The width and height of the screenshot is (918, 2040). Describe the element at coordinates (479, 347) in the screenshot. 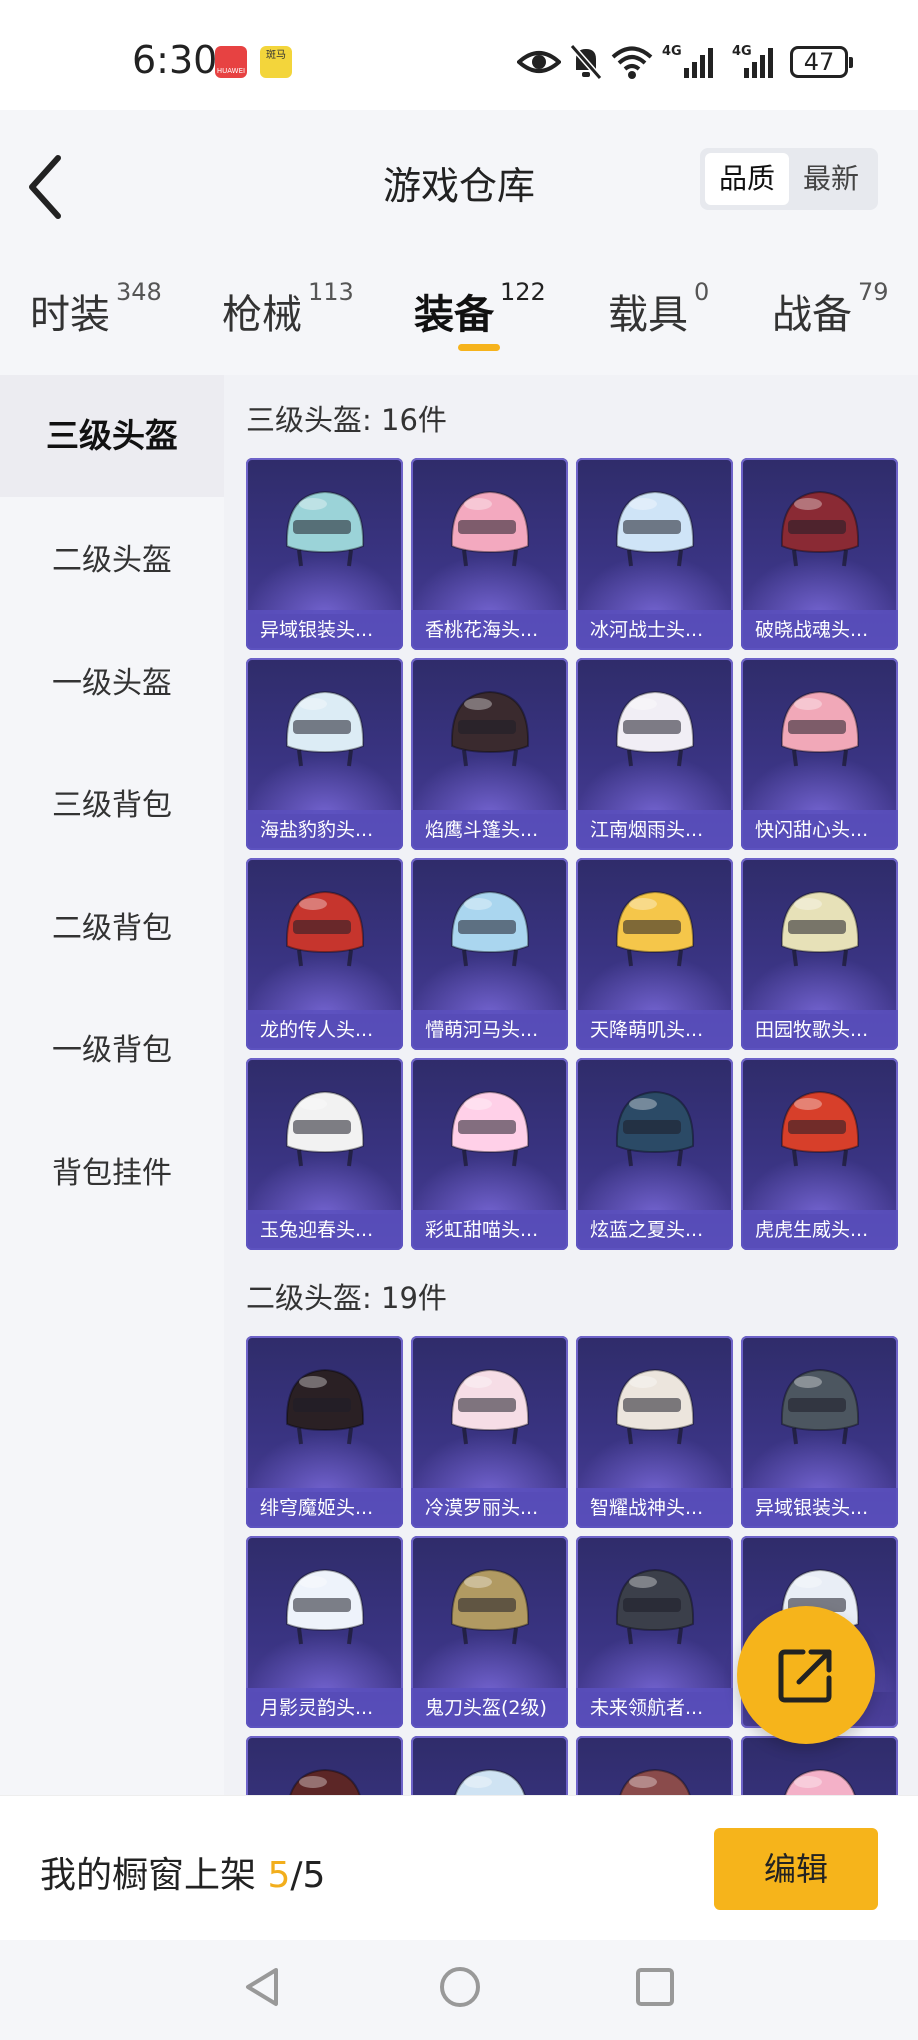

I see `active-tab-indicator` at that location.